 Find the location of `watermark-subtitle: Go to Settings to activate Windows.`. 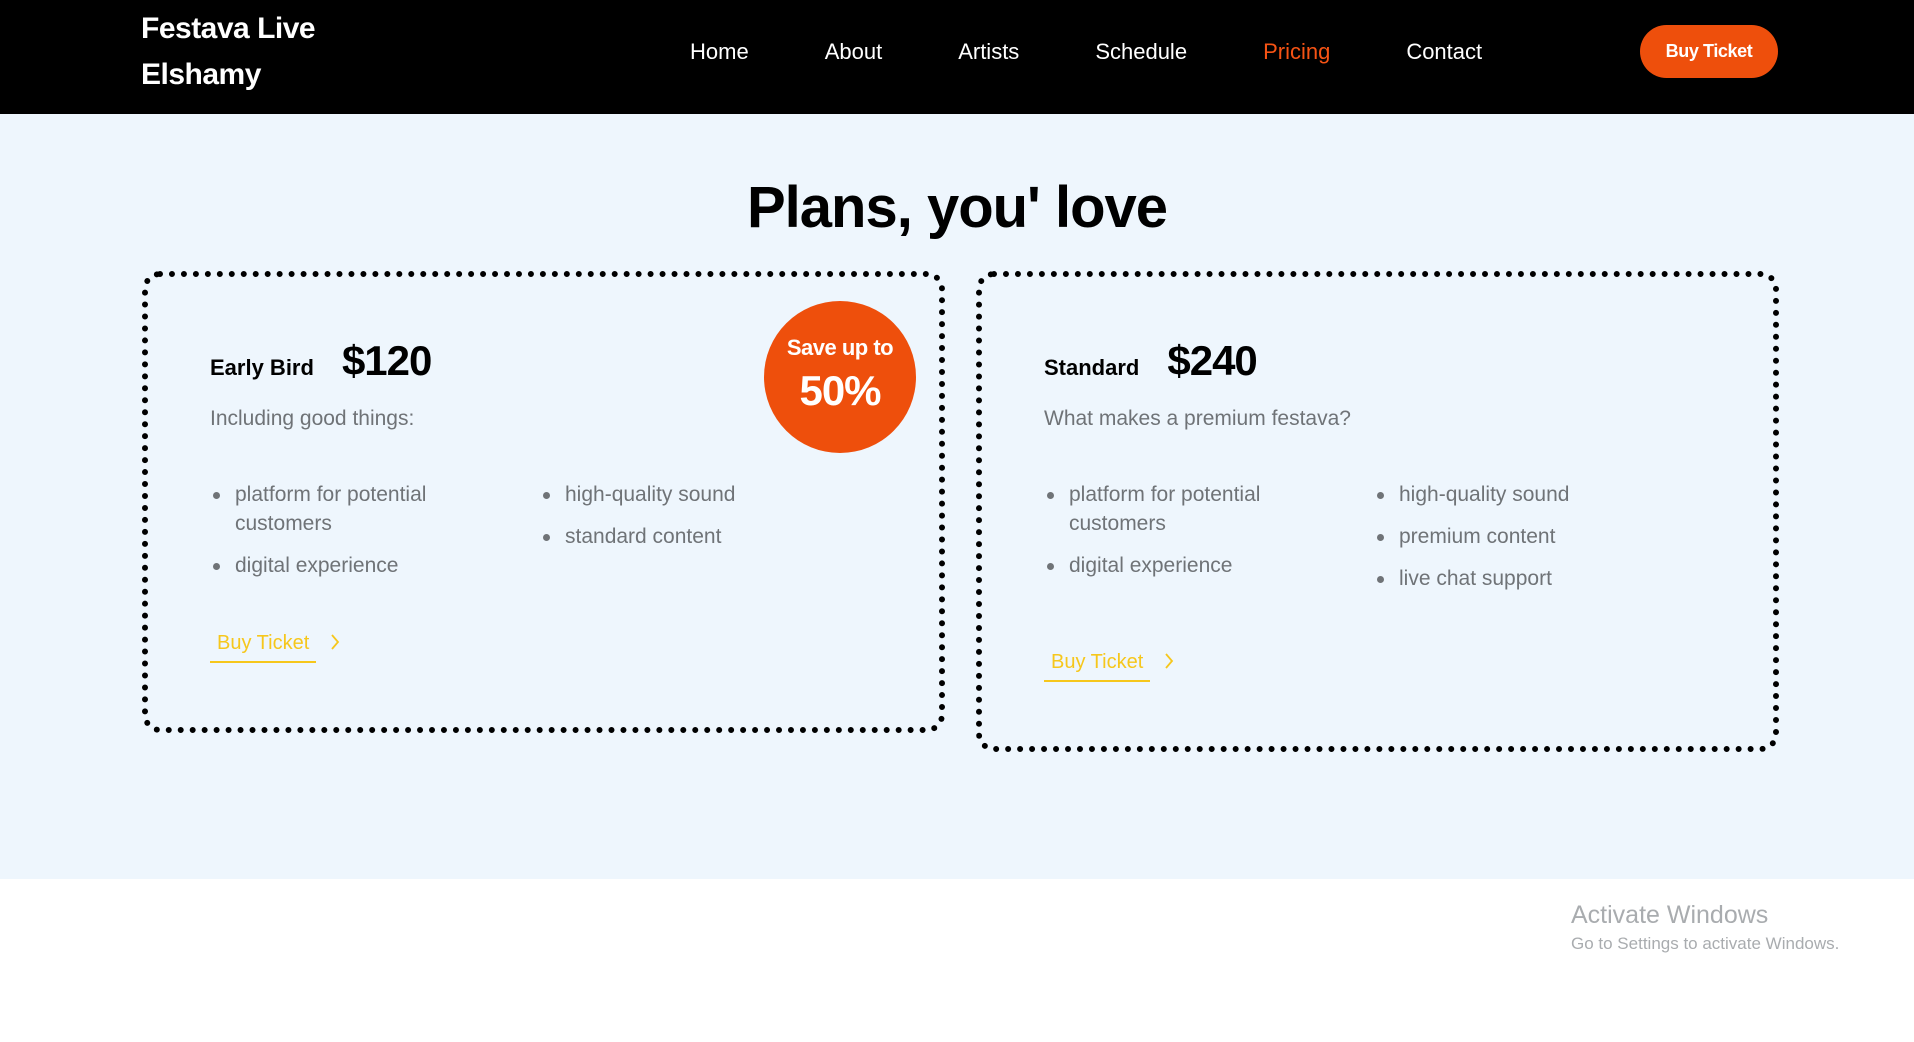

watermark-subtitle: Go to Settings to activate Windows. is located at coordinates (1705, 943).